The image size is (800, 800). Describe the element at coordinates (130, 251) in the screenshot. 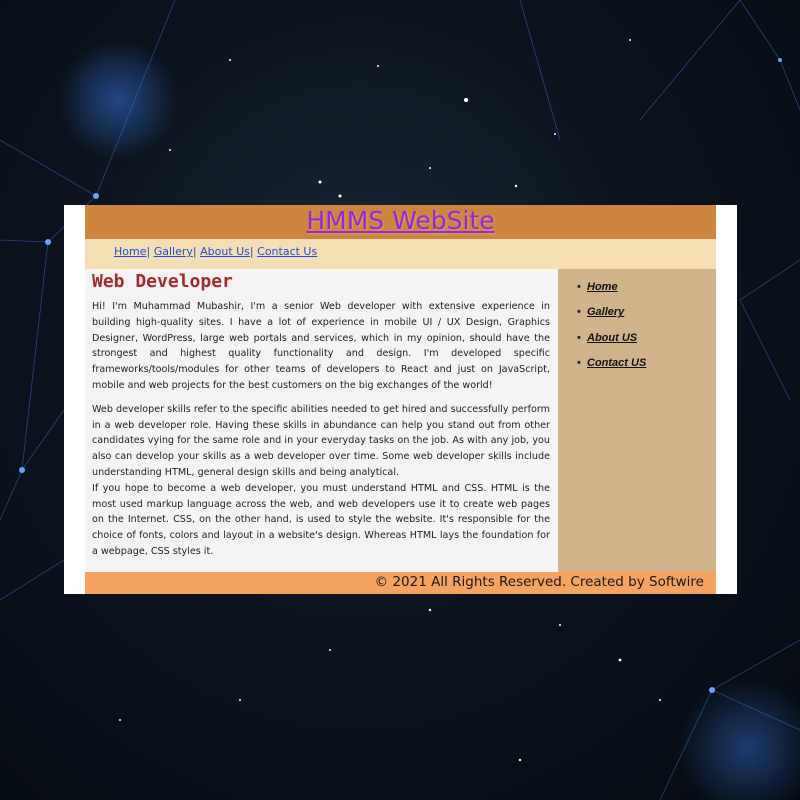

I see `topnav-link-home: Home` at that location.